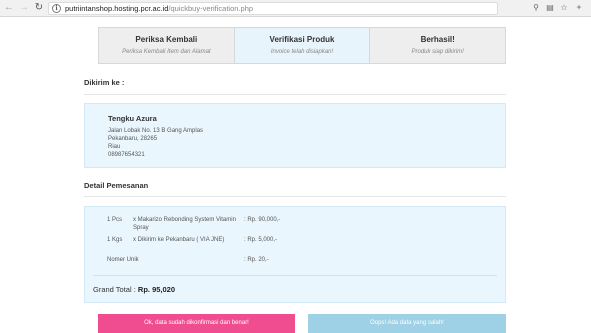 This screenshot has height=333, width=591. What do you see at coordinates (550, 8) in the screenshot?
I see `page-icon: ▤` at bounding box center [550, 8].